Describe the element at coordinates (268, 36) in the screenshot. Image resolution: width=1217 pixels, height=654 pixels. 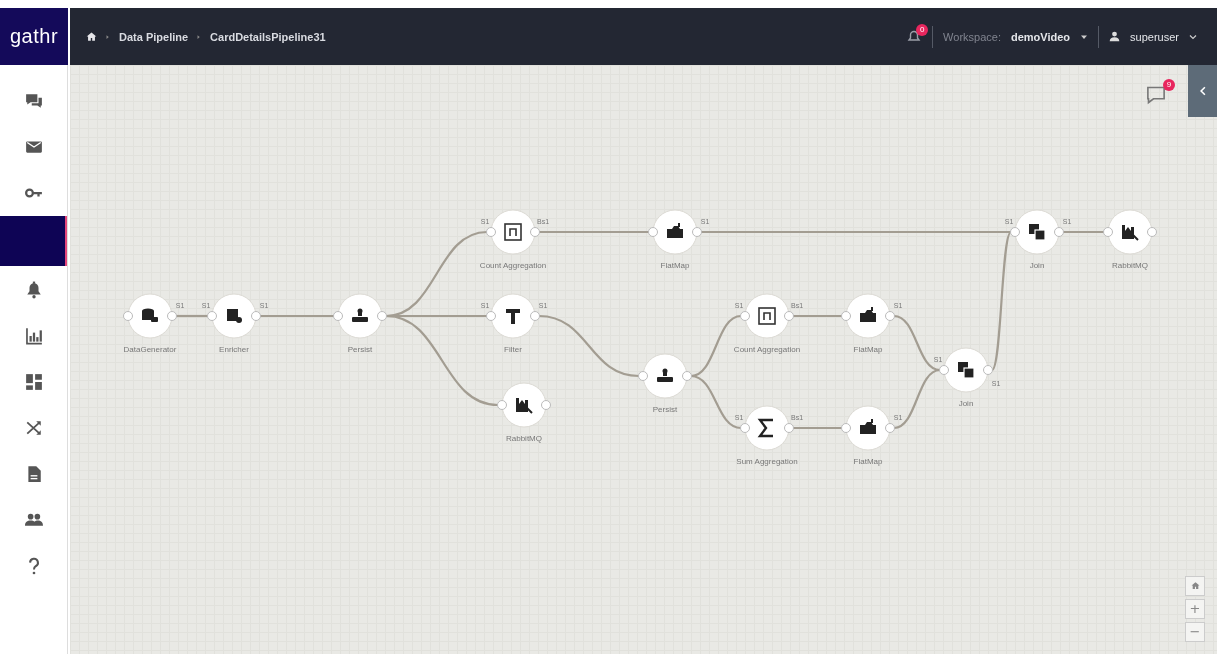
I see `breadcrumb-link: CardDetailsPipeline31` at that location.